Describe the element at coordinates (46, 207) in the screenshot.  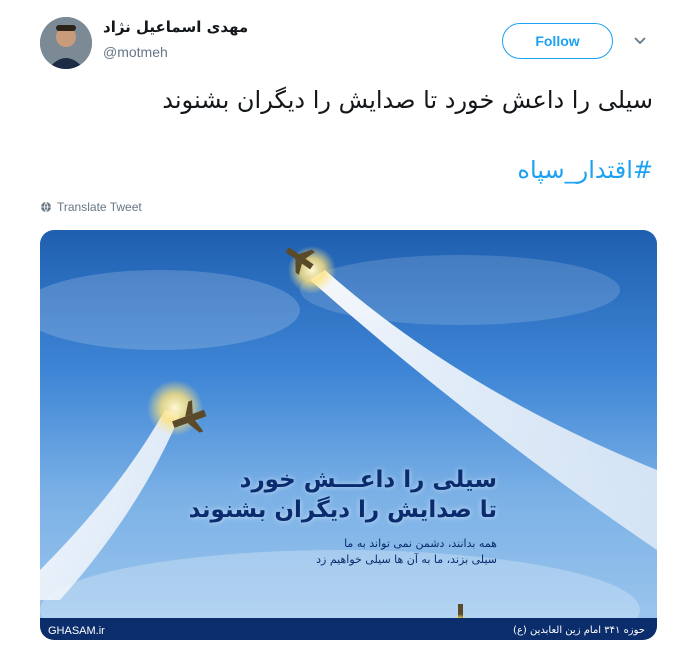
I see `globe-icon` at that location.